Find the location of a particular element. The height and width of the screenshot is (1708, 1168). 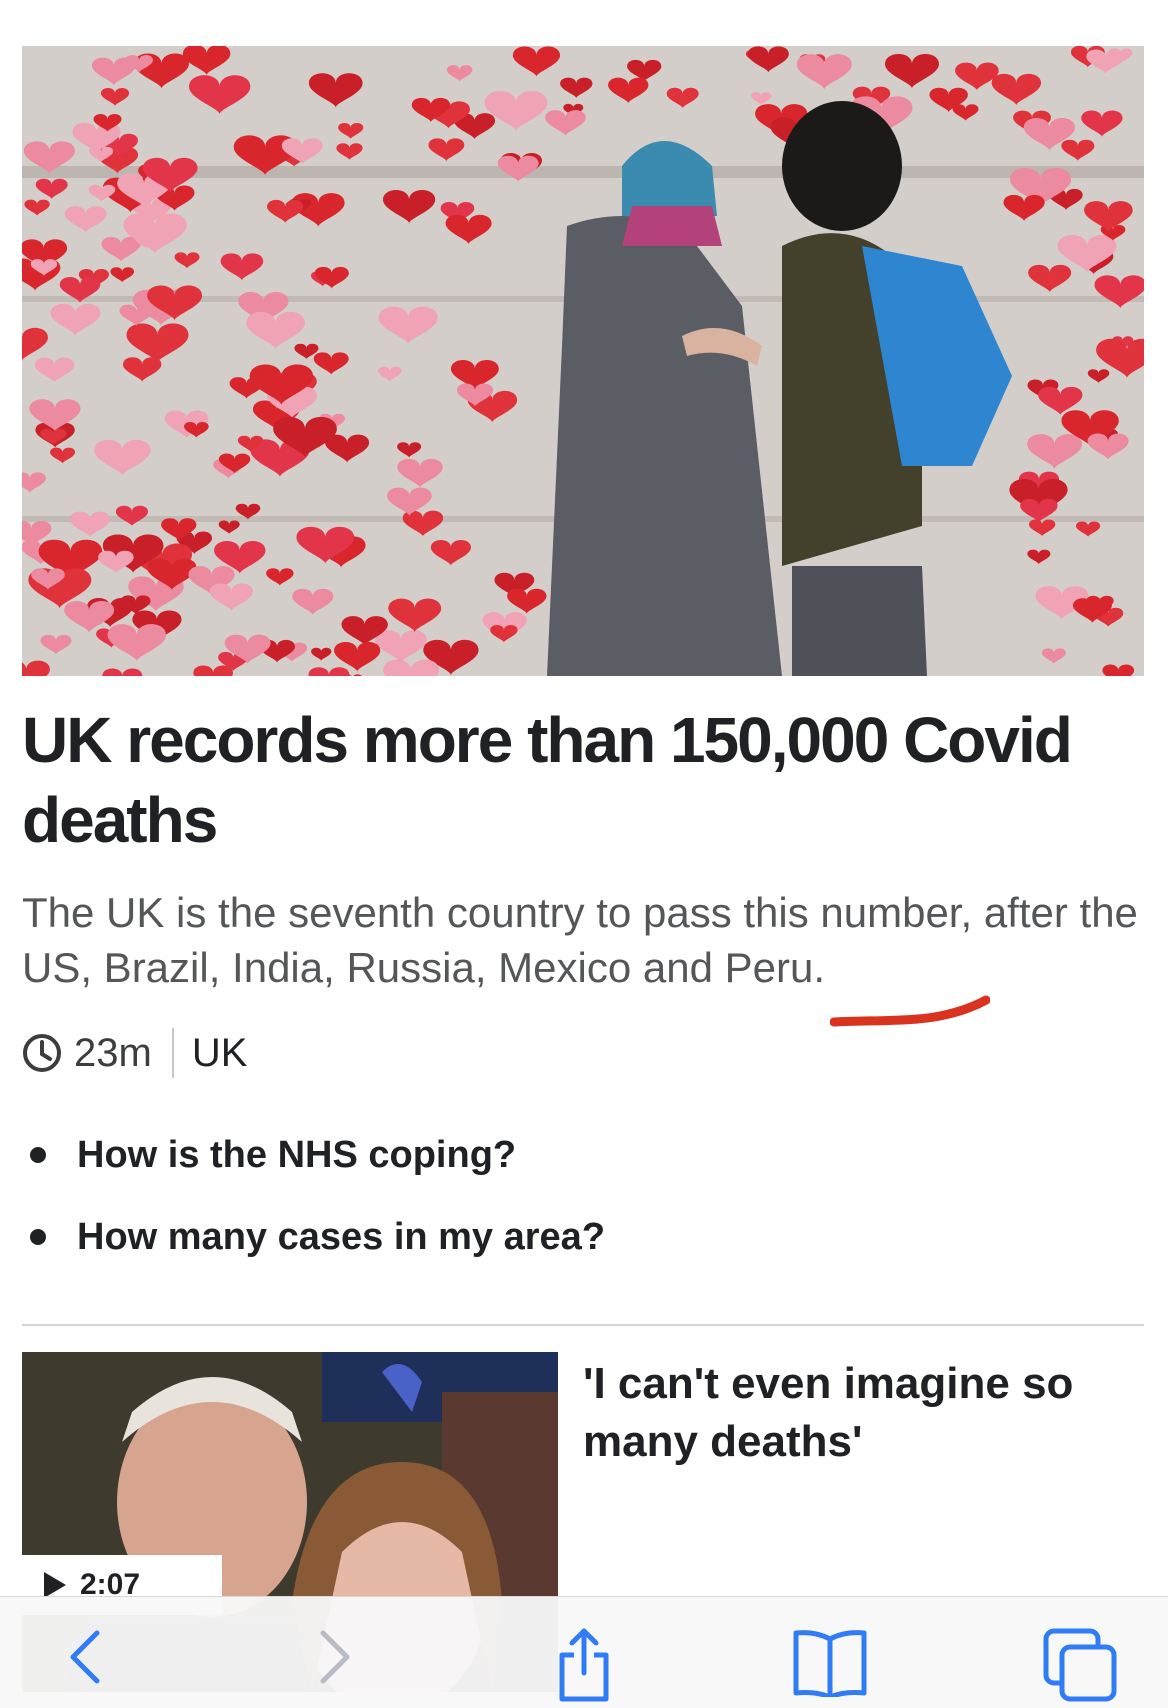

share-button is located at coordinates (584, 1664).